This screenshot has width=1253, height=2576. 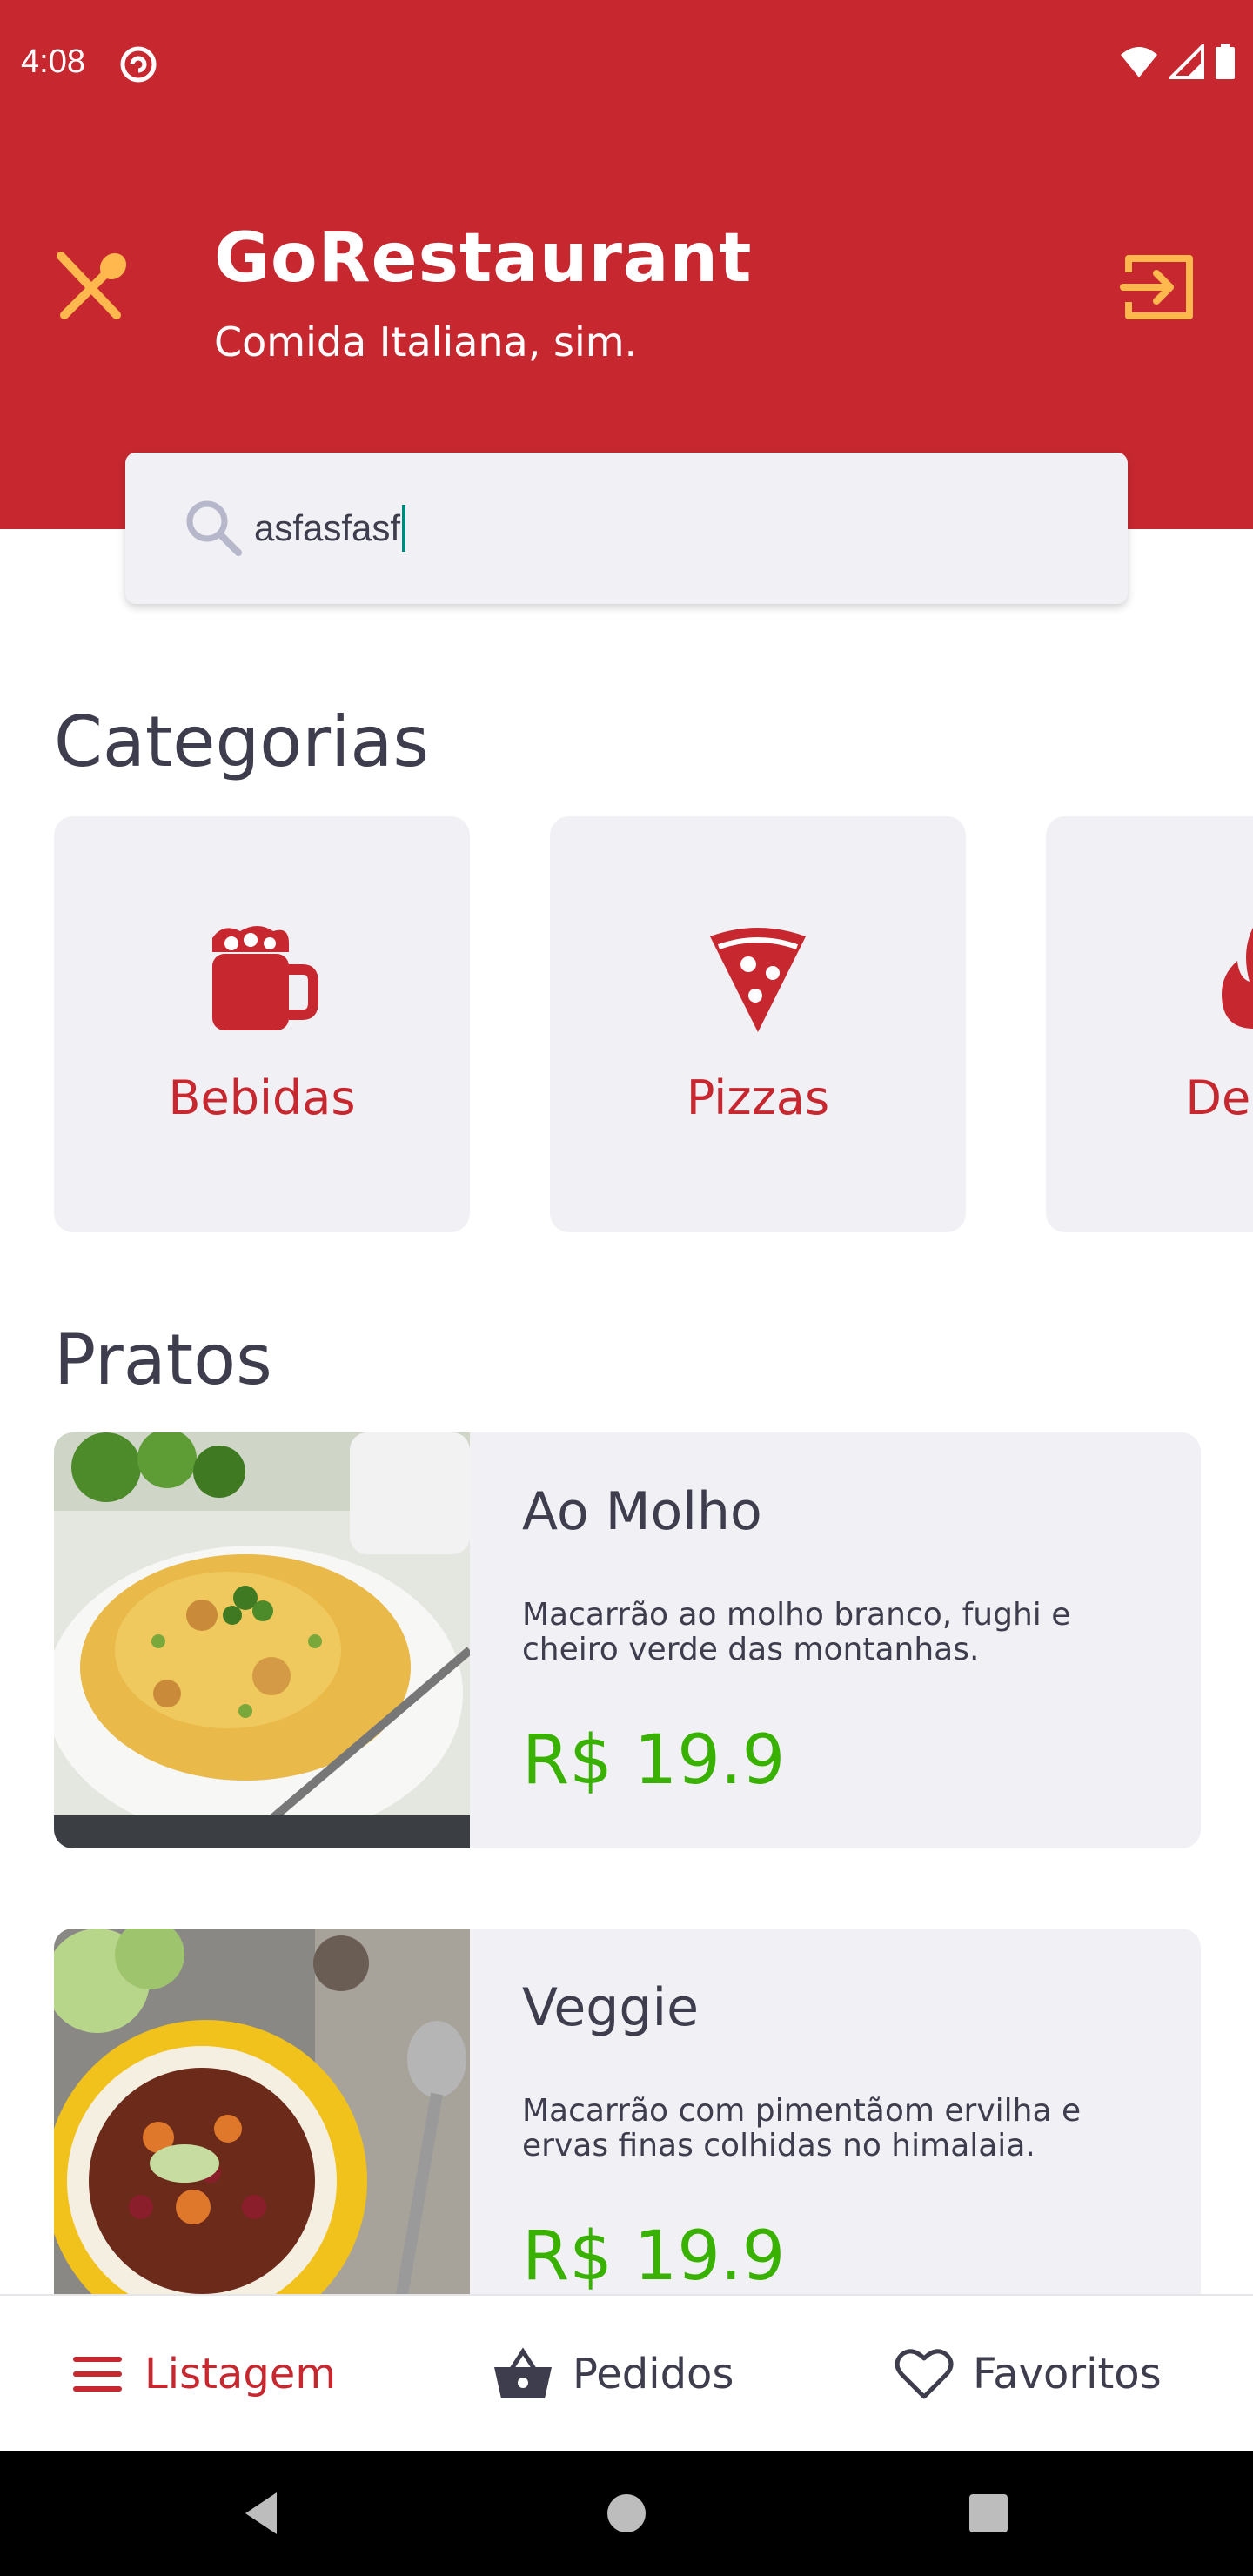 I want to click on wifi-icon, so click(x=1139, y=62).